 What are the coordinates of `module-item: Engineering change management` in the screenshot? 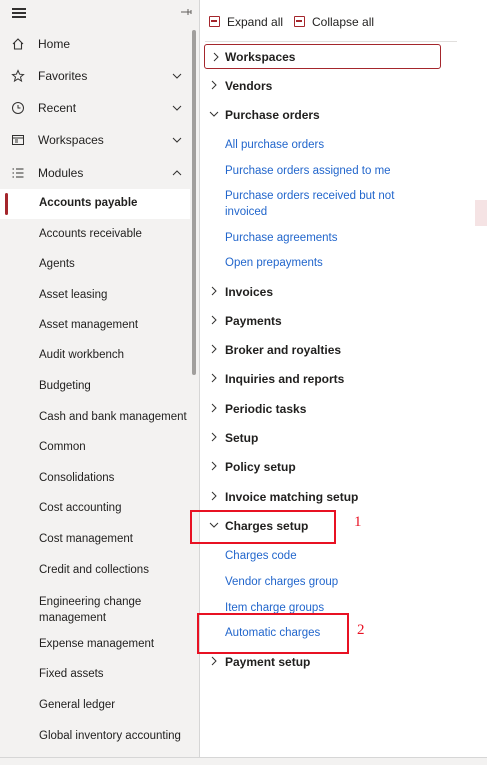 It's located at (95, 609).